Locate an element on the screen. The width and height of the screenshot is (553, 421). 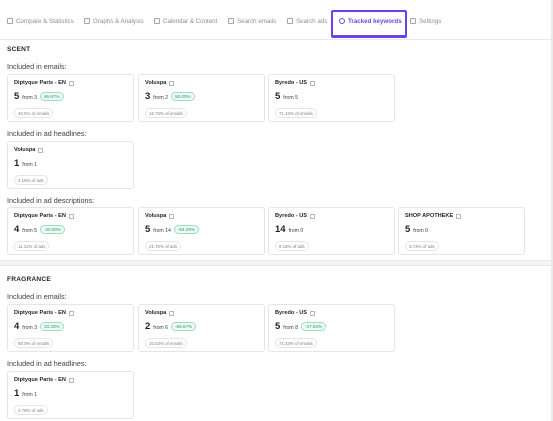
compare-icon is located at coordinates (10, 21).